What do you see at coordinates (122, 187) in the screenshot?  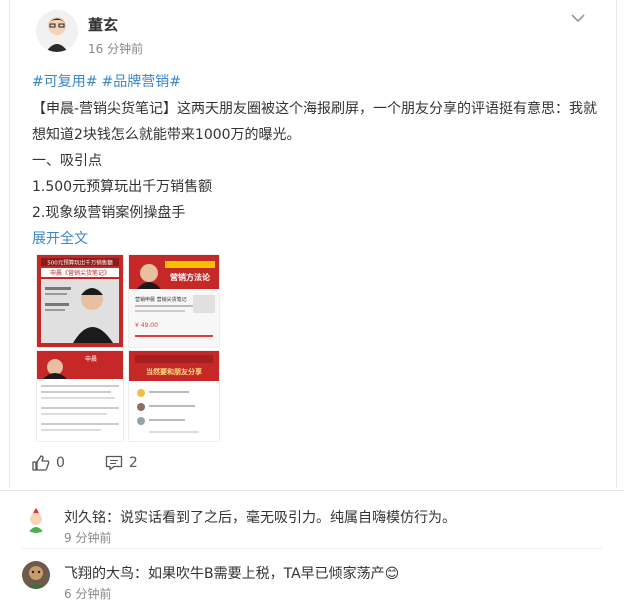 I see `post-body-line: 1.500元预算玩出千万销售额` at bounding box center [122, 187].